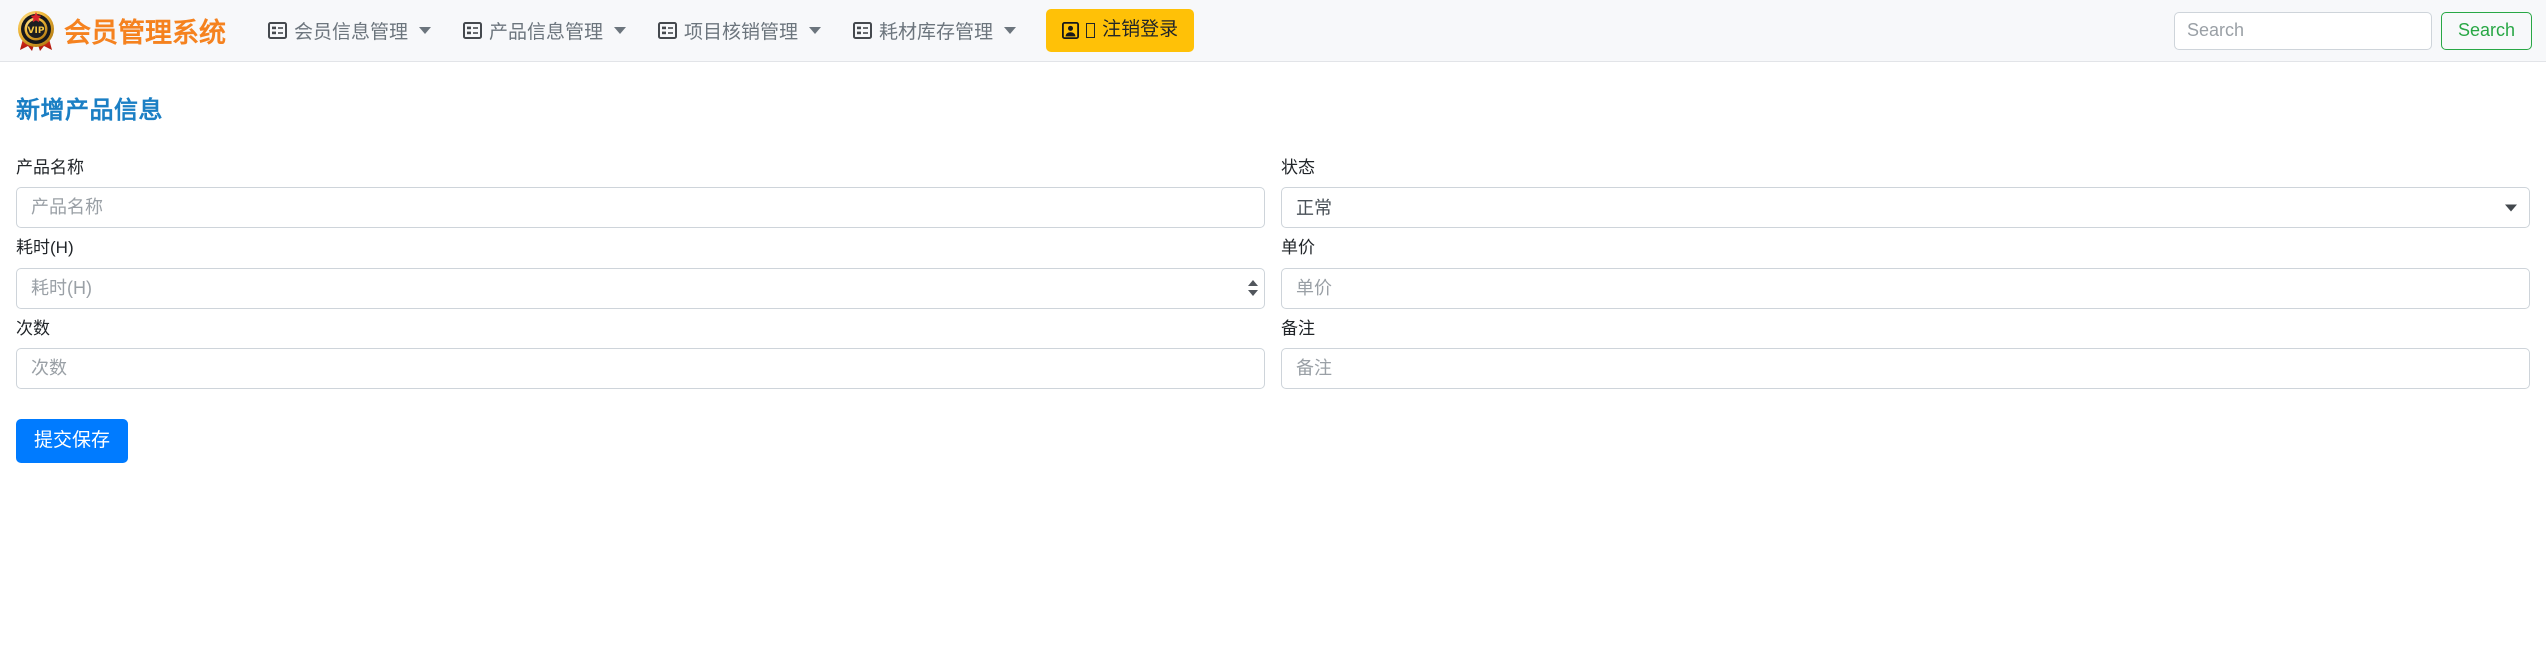  Describe the element at coordinates (1273, 441) in the screenshot. I see `form-actions: 提交保存` at that location.